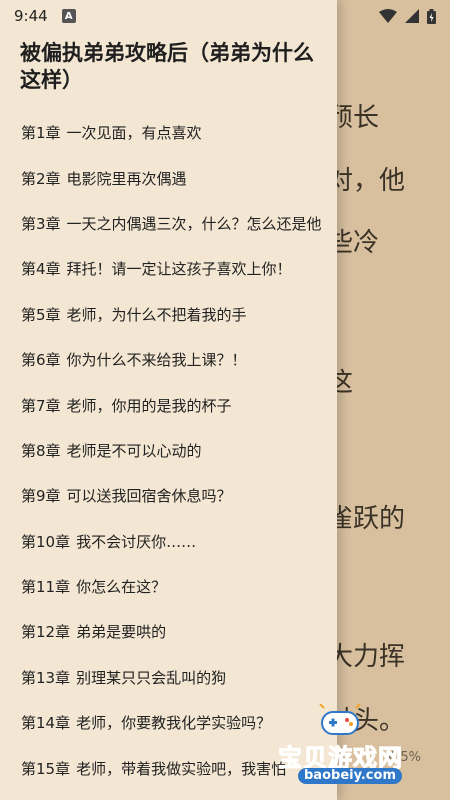 Image resolution: width=450 pixels, height=800 pixels. Describe the element at coordinates (41, 314) in the screenshot. I see `chapter-number: 第5章` at that location.